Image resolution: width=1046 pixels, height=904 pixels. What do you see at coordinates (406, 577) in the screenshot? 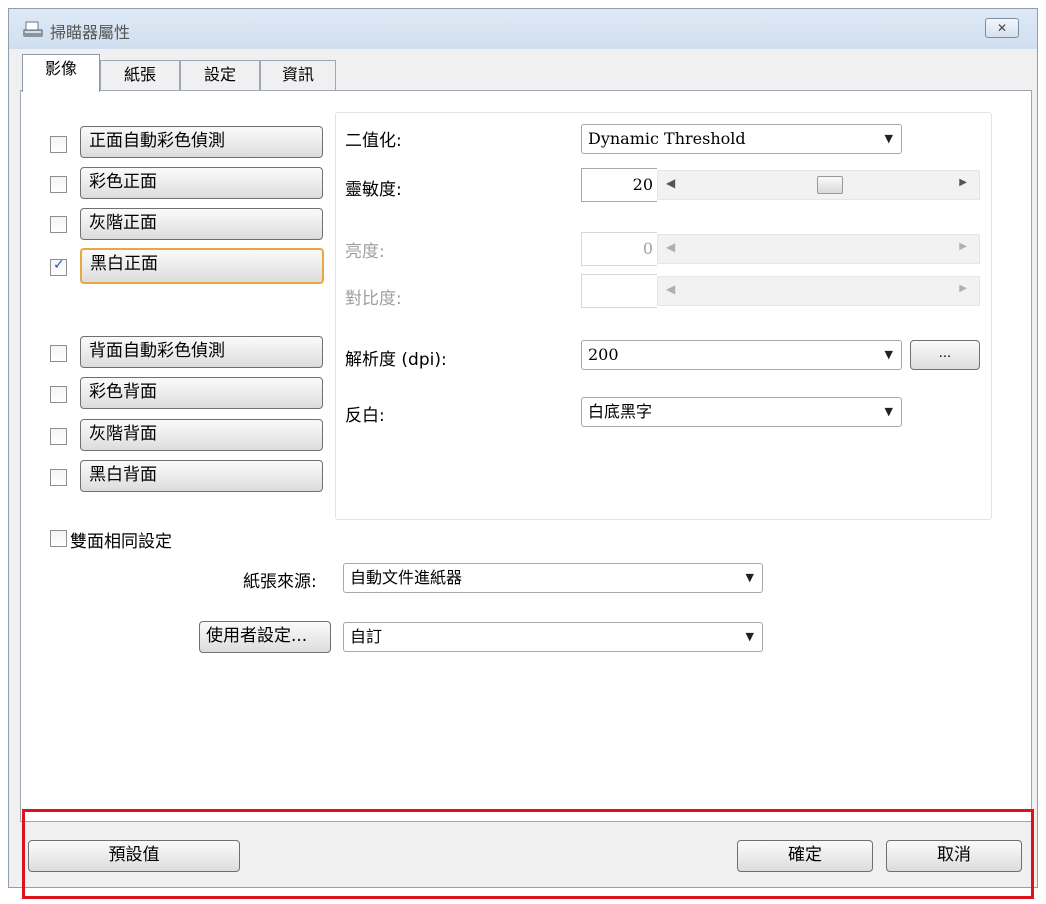
I see `paper-source-value: 自動文件進紙器` at bounding box center [406, 577].